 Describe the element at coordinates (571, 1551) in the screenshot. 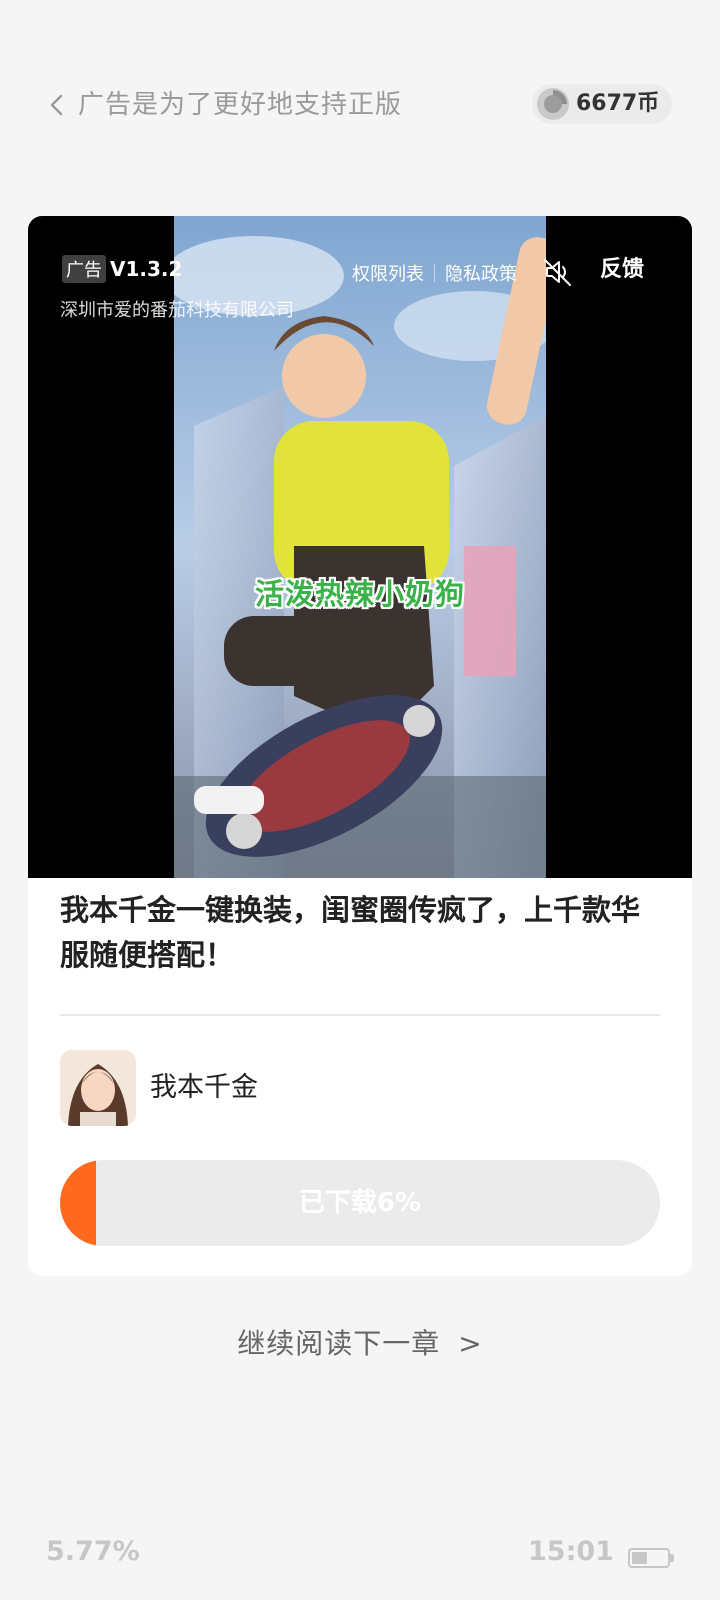

I see `clock: 15:01` at that location.